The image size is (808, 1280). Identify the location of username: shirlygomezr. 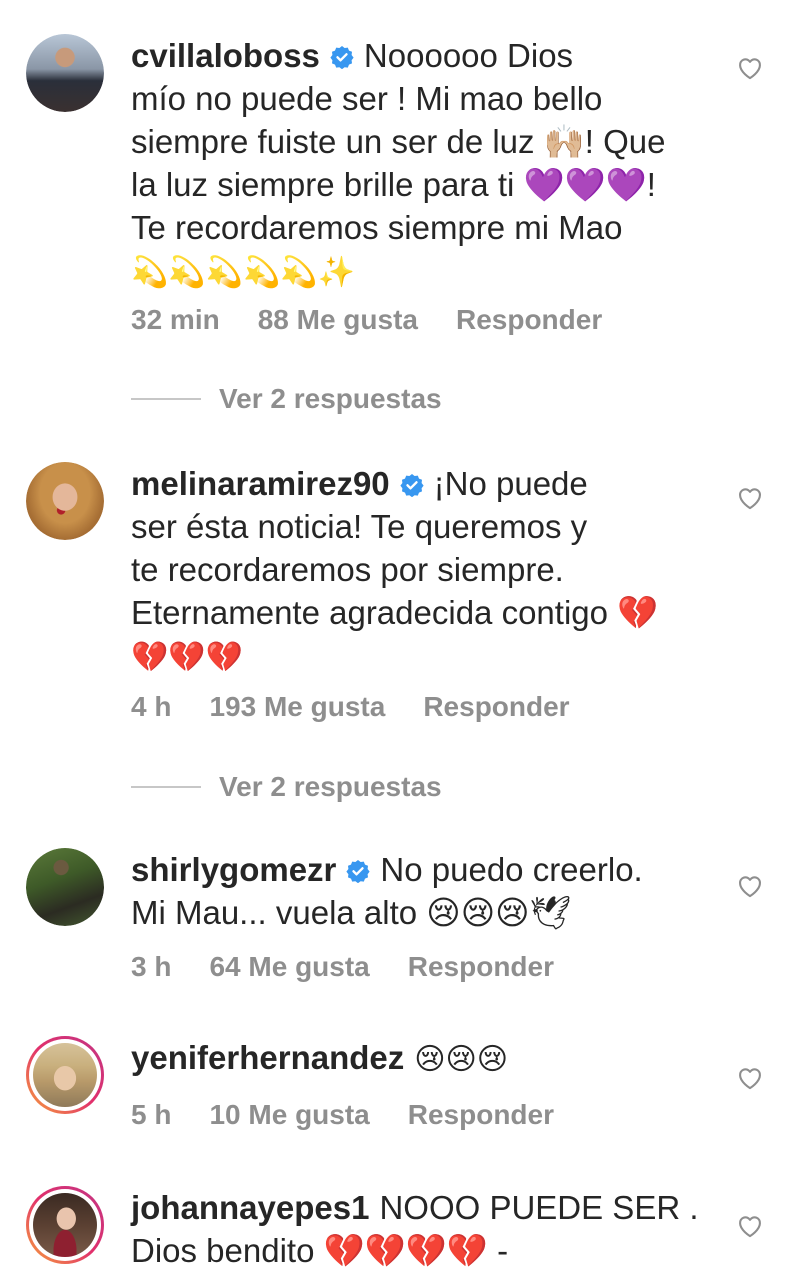
(233, 869).